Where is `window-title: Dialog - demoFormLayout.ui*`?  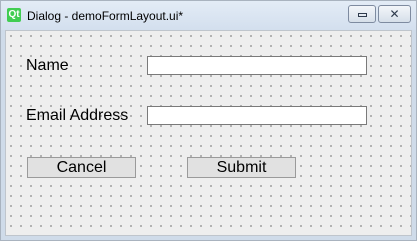
window-title: Dialog - demoFormLayout.ui* is located at coordinates (105, 16).